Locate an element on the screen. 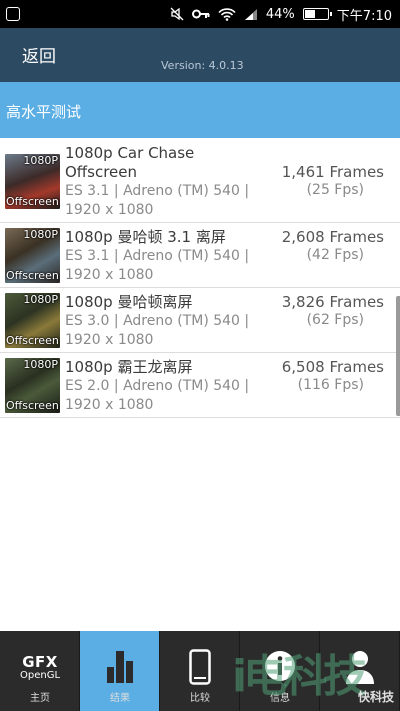 This screenshot has width=400, height=711. nav-info: 信息 is located at coordinates (280, 671).